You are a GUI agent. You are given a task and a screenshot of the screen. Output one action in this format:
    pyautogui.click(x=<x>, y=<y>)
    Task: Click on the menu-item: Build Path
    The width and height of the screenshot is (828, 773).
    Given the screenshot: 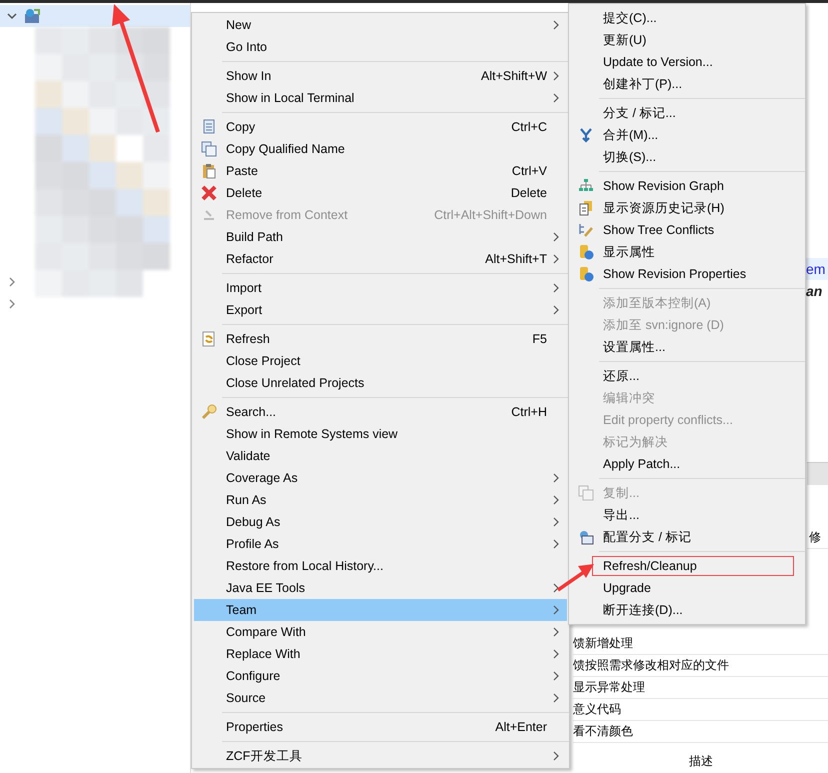 What is the action you would take?
    pyautogui.click(x=380, y=237)
    